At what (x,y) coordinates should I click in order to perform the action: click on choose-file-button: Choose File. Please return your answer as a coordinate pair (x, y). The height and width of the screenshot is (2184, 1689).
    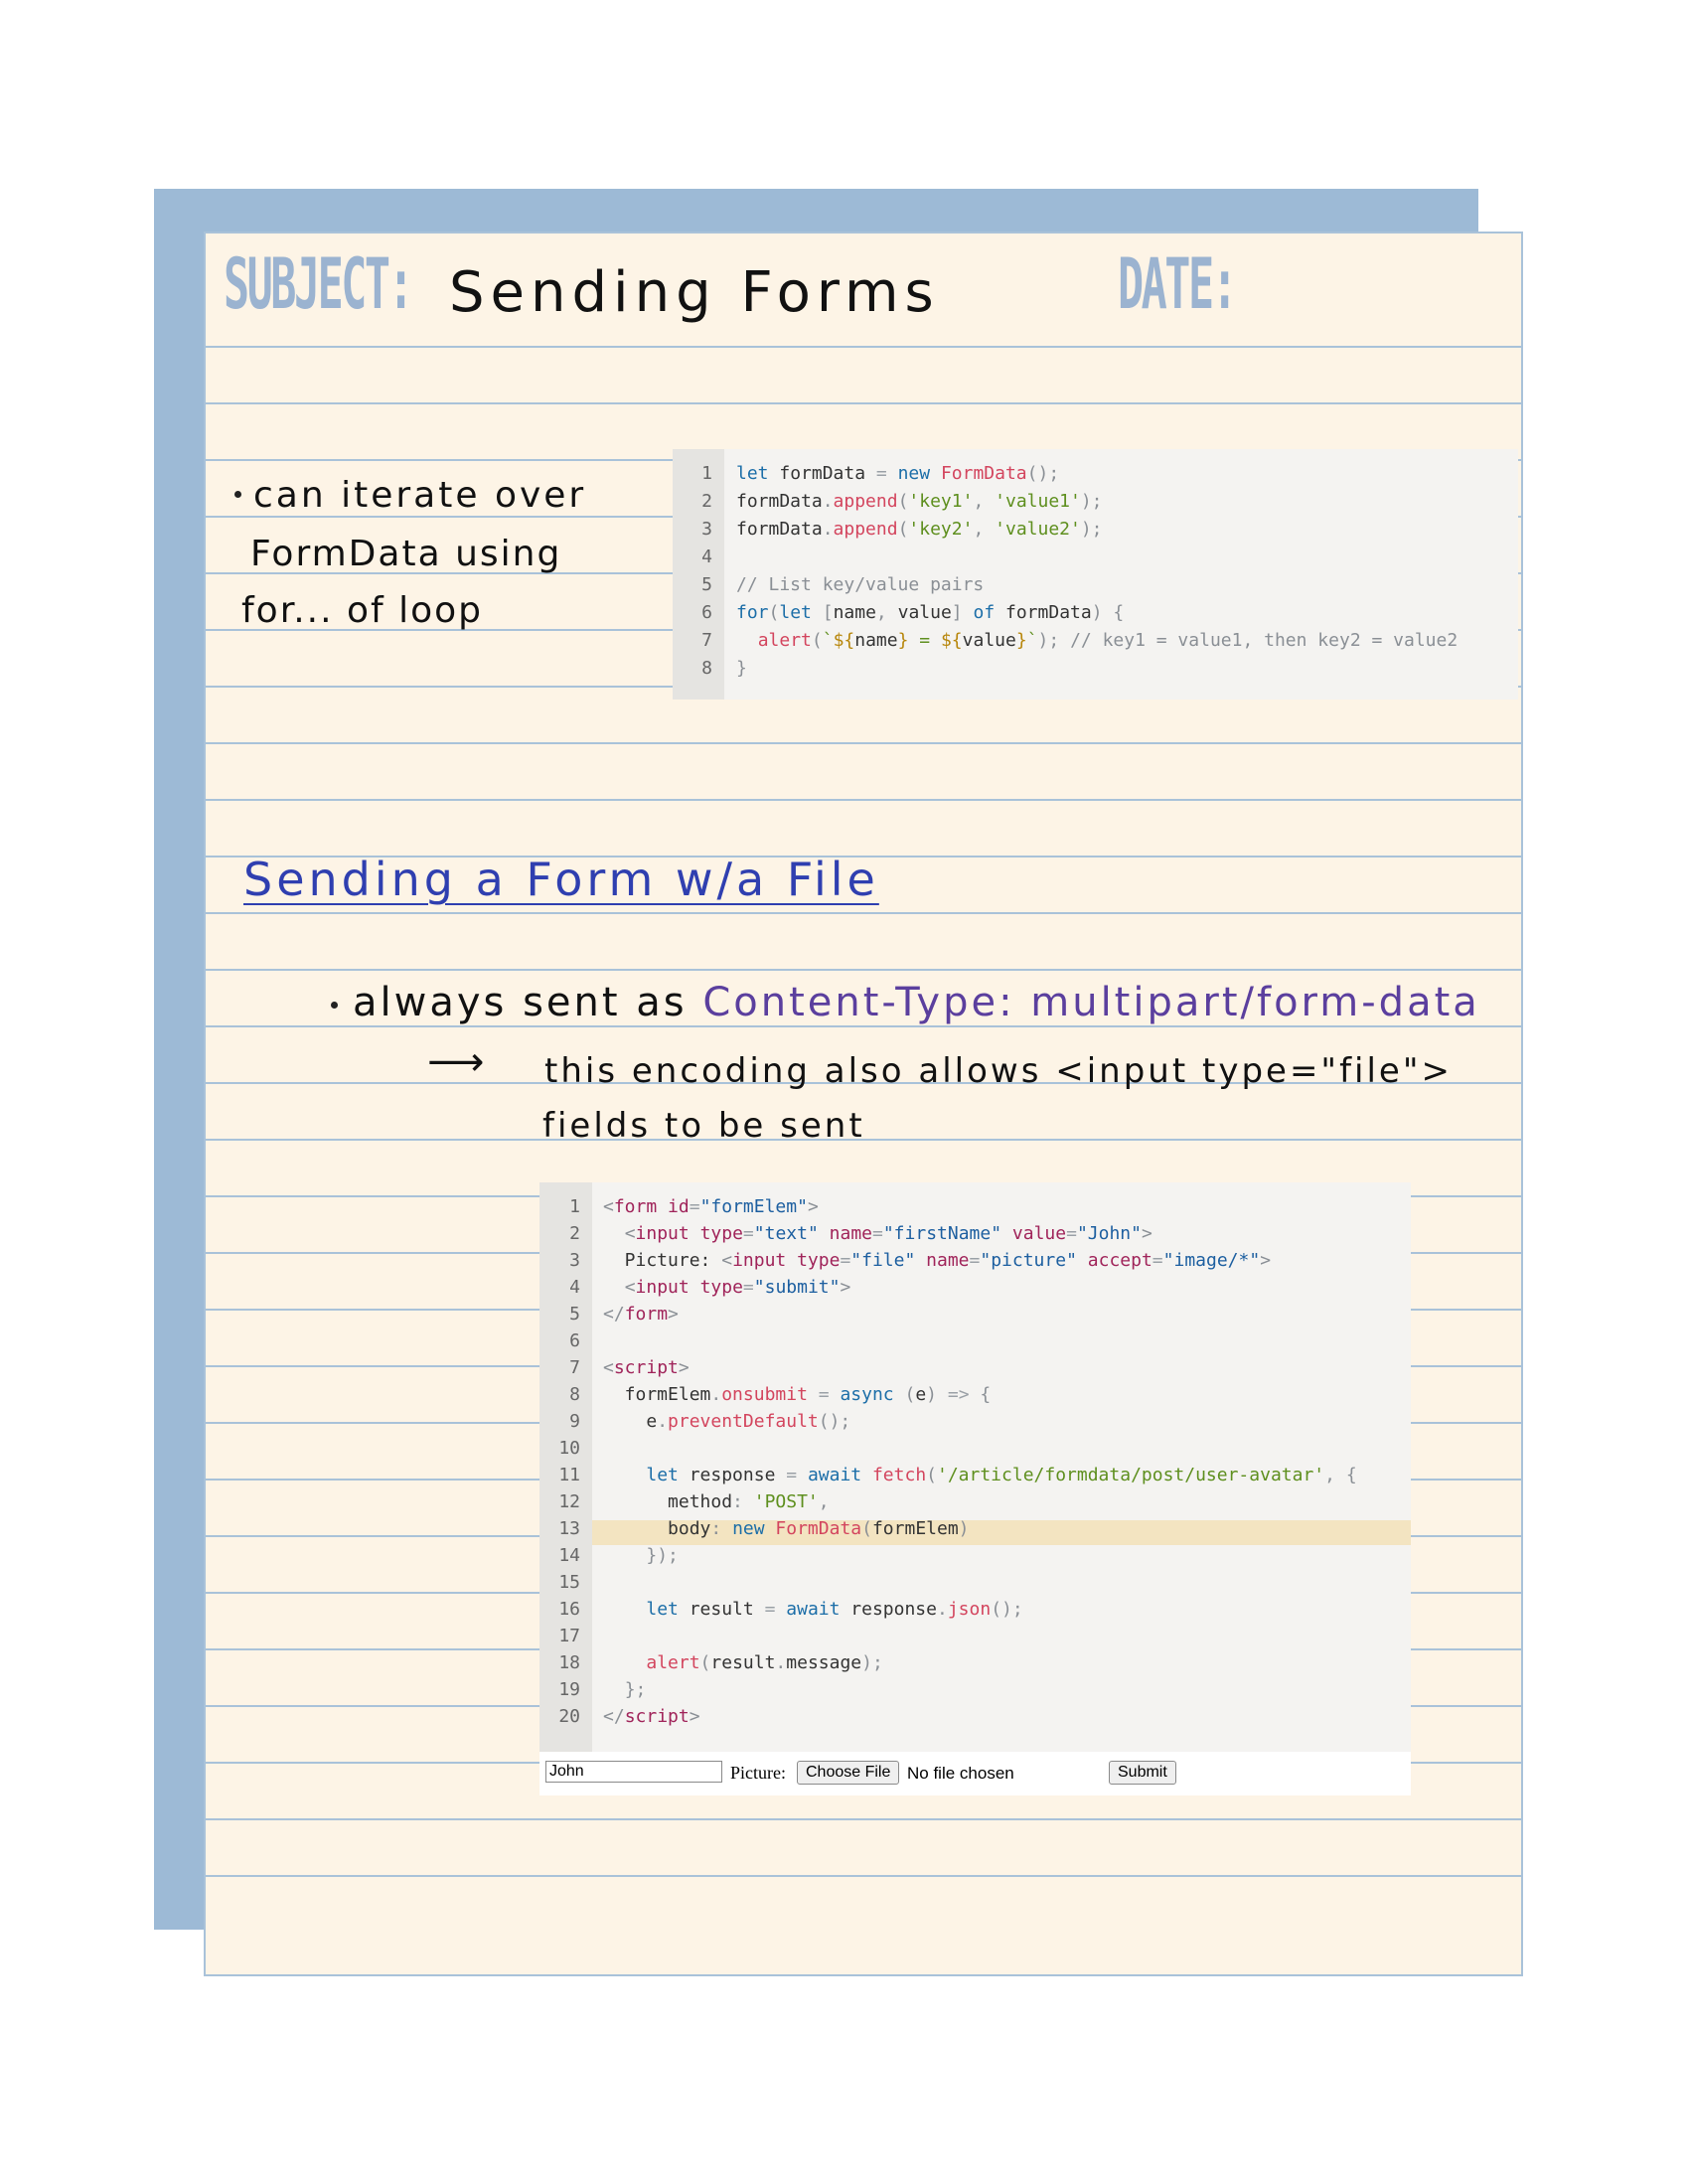
    Looking at the image, I should click on (848, 1773).